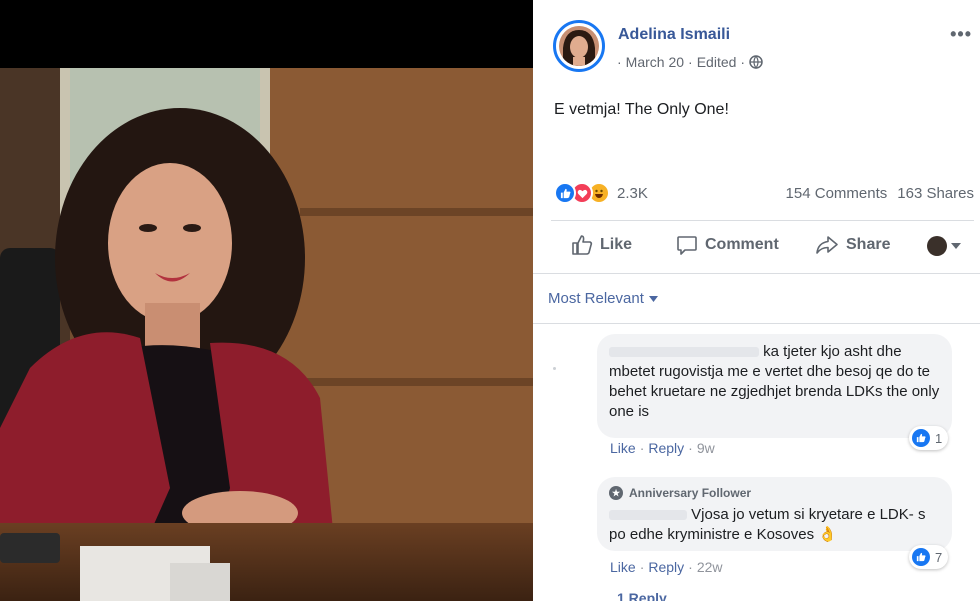 This screenshot has height=601, width=980. I want to click on comment-filter-label: Most Relevant, so click(596, 298).